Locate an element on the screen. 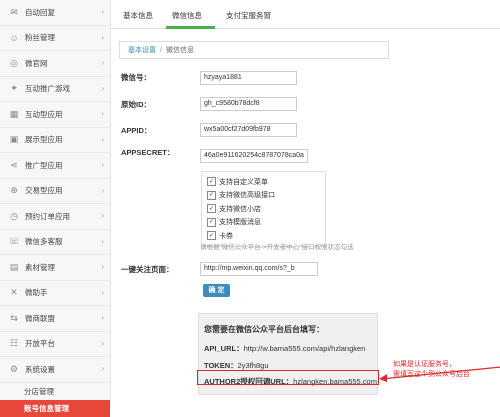  capability-advanced-api: ✓ 支持微信高级接口 is located at coordinates (263, 196).